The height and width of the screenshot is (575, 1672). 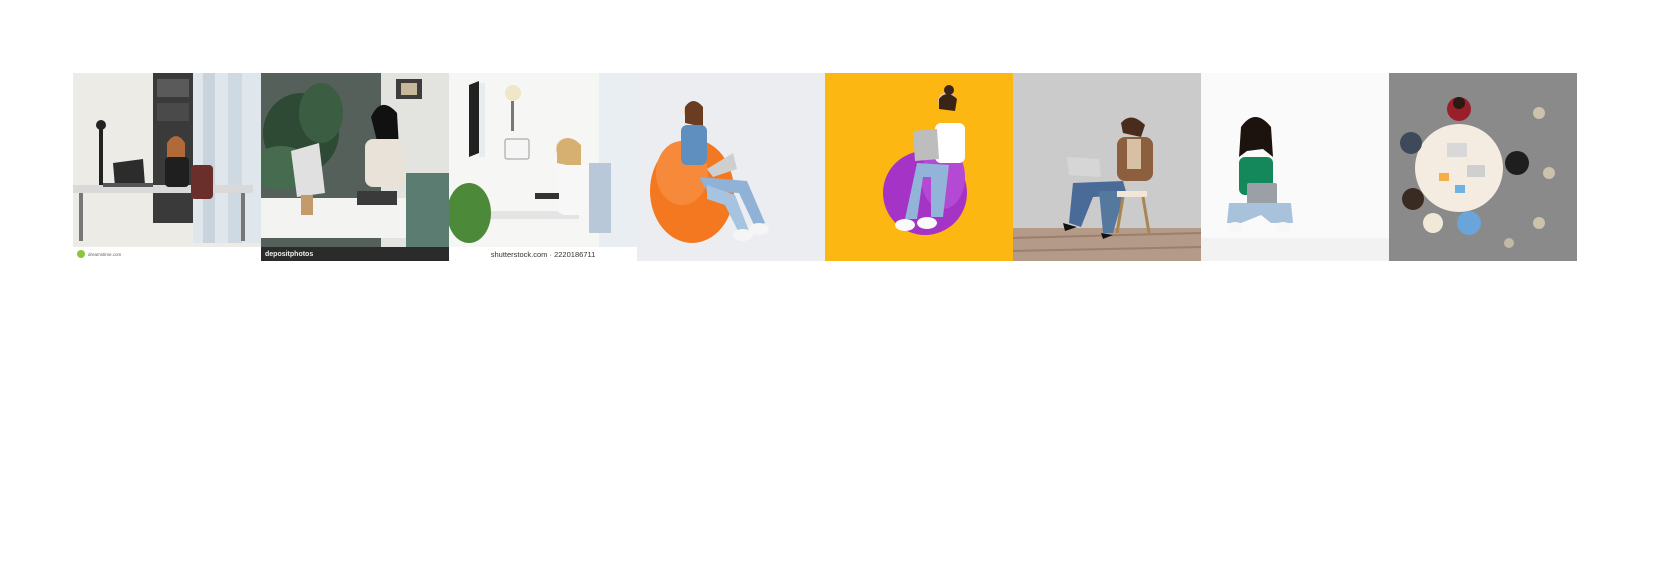 I want to click on office-desk-photo, so click(x=167, y=167).